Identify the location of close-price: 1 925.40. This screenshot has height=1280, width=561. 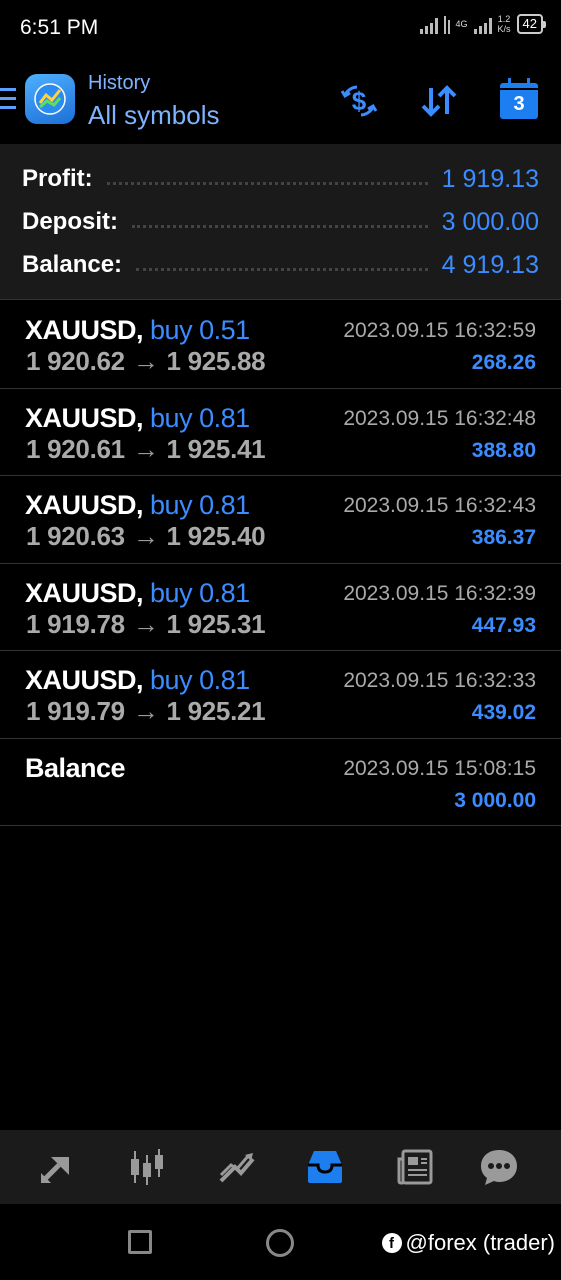
(216, 536).